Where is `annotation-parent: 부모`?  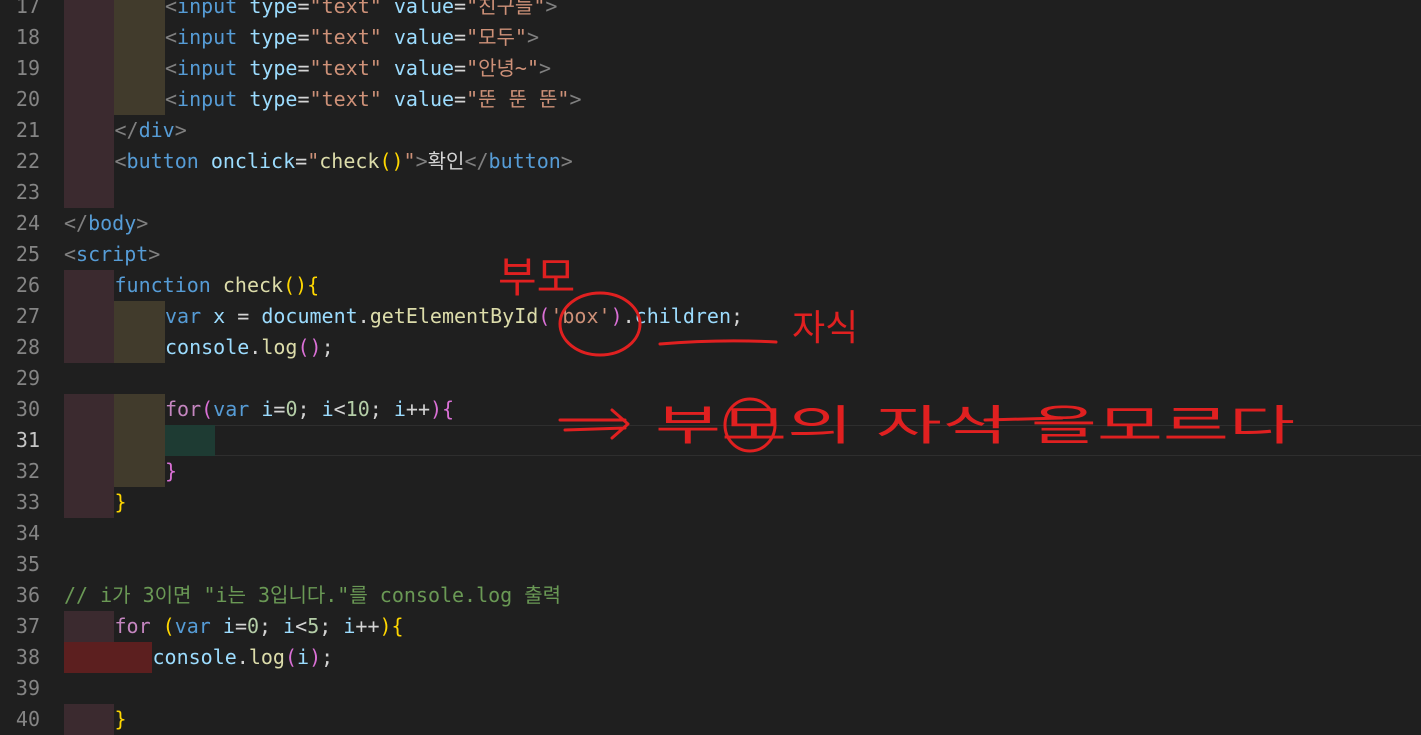 annotation-parent: 부모 is located at coordinates (536, 277).